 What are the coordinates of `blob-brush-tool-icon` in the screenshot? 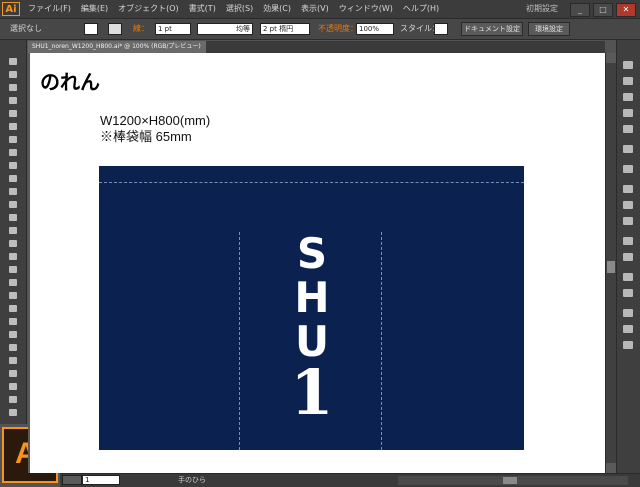 It's located at (13, 191).